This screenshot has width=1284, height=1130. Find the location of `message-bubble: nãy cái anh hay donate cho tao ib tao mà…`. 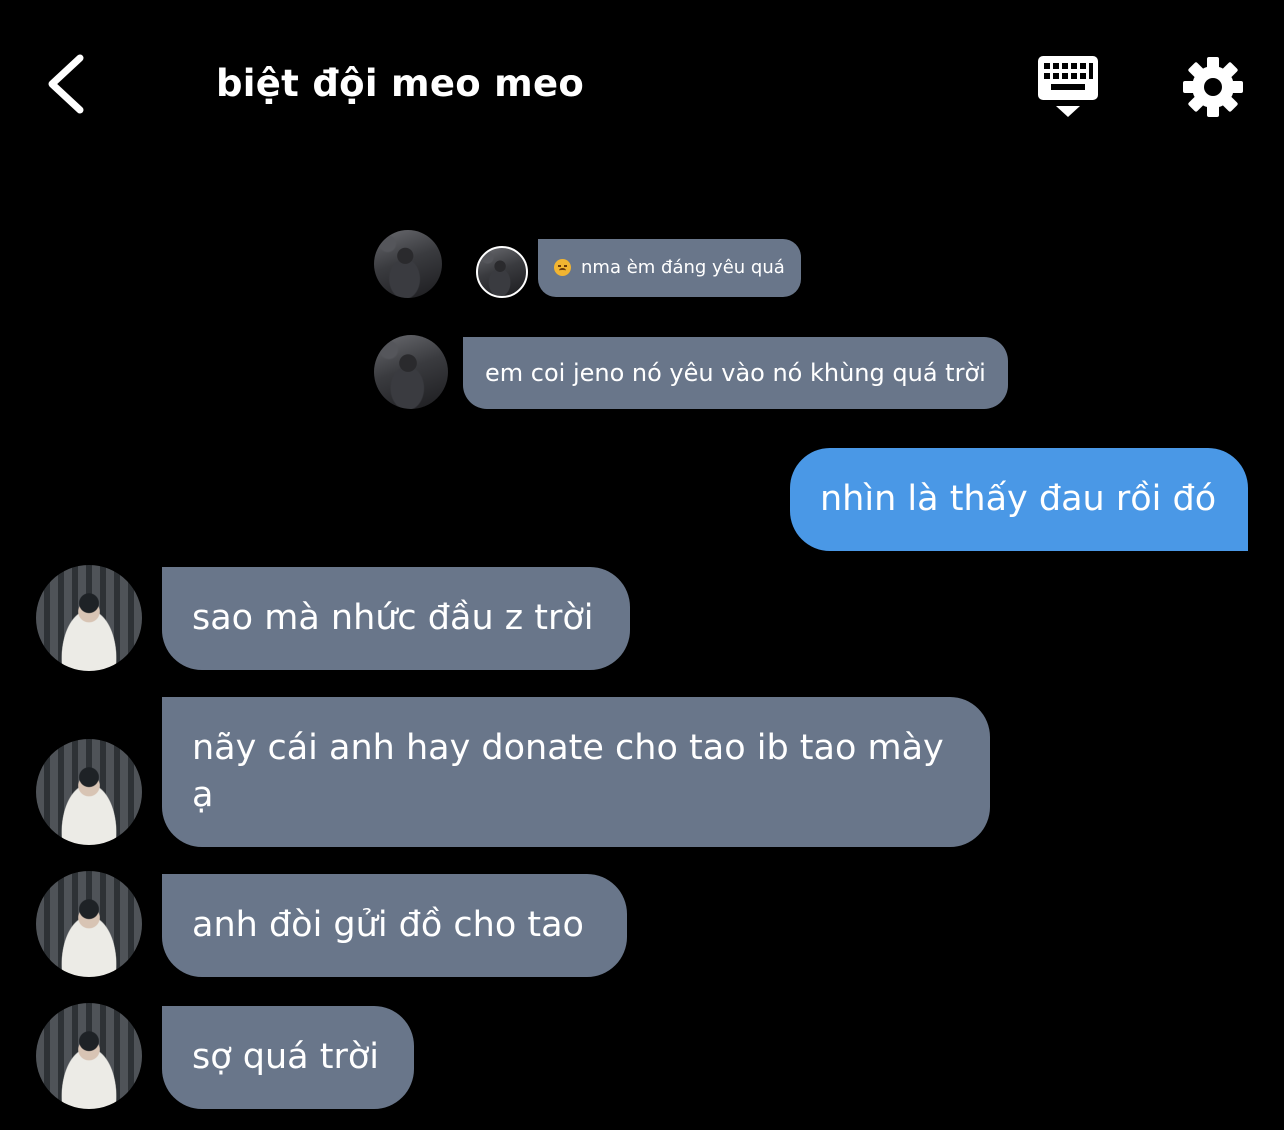

message-bubble: nãy cái anh hay donate cho tao ib tao mà… is located at coordinates (576, 772).